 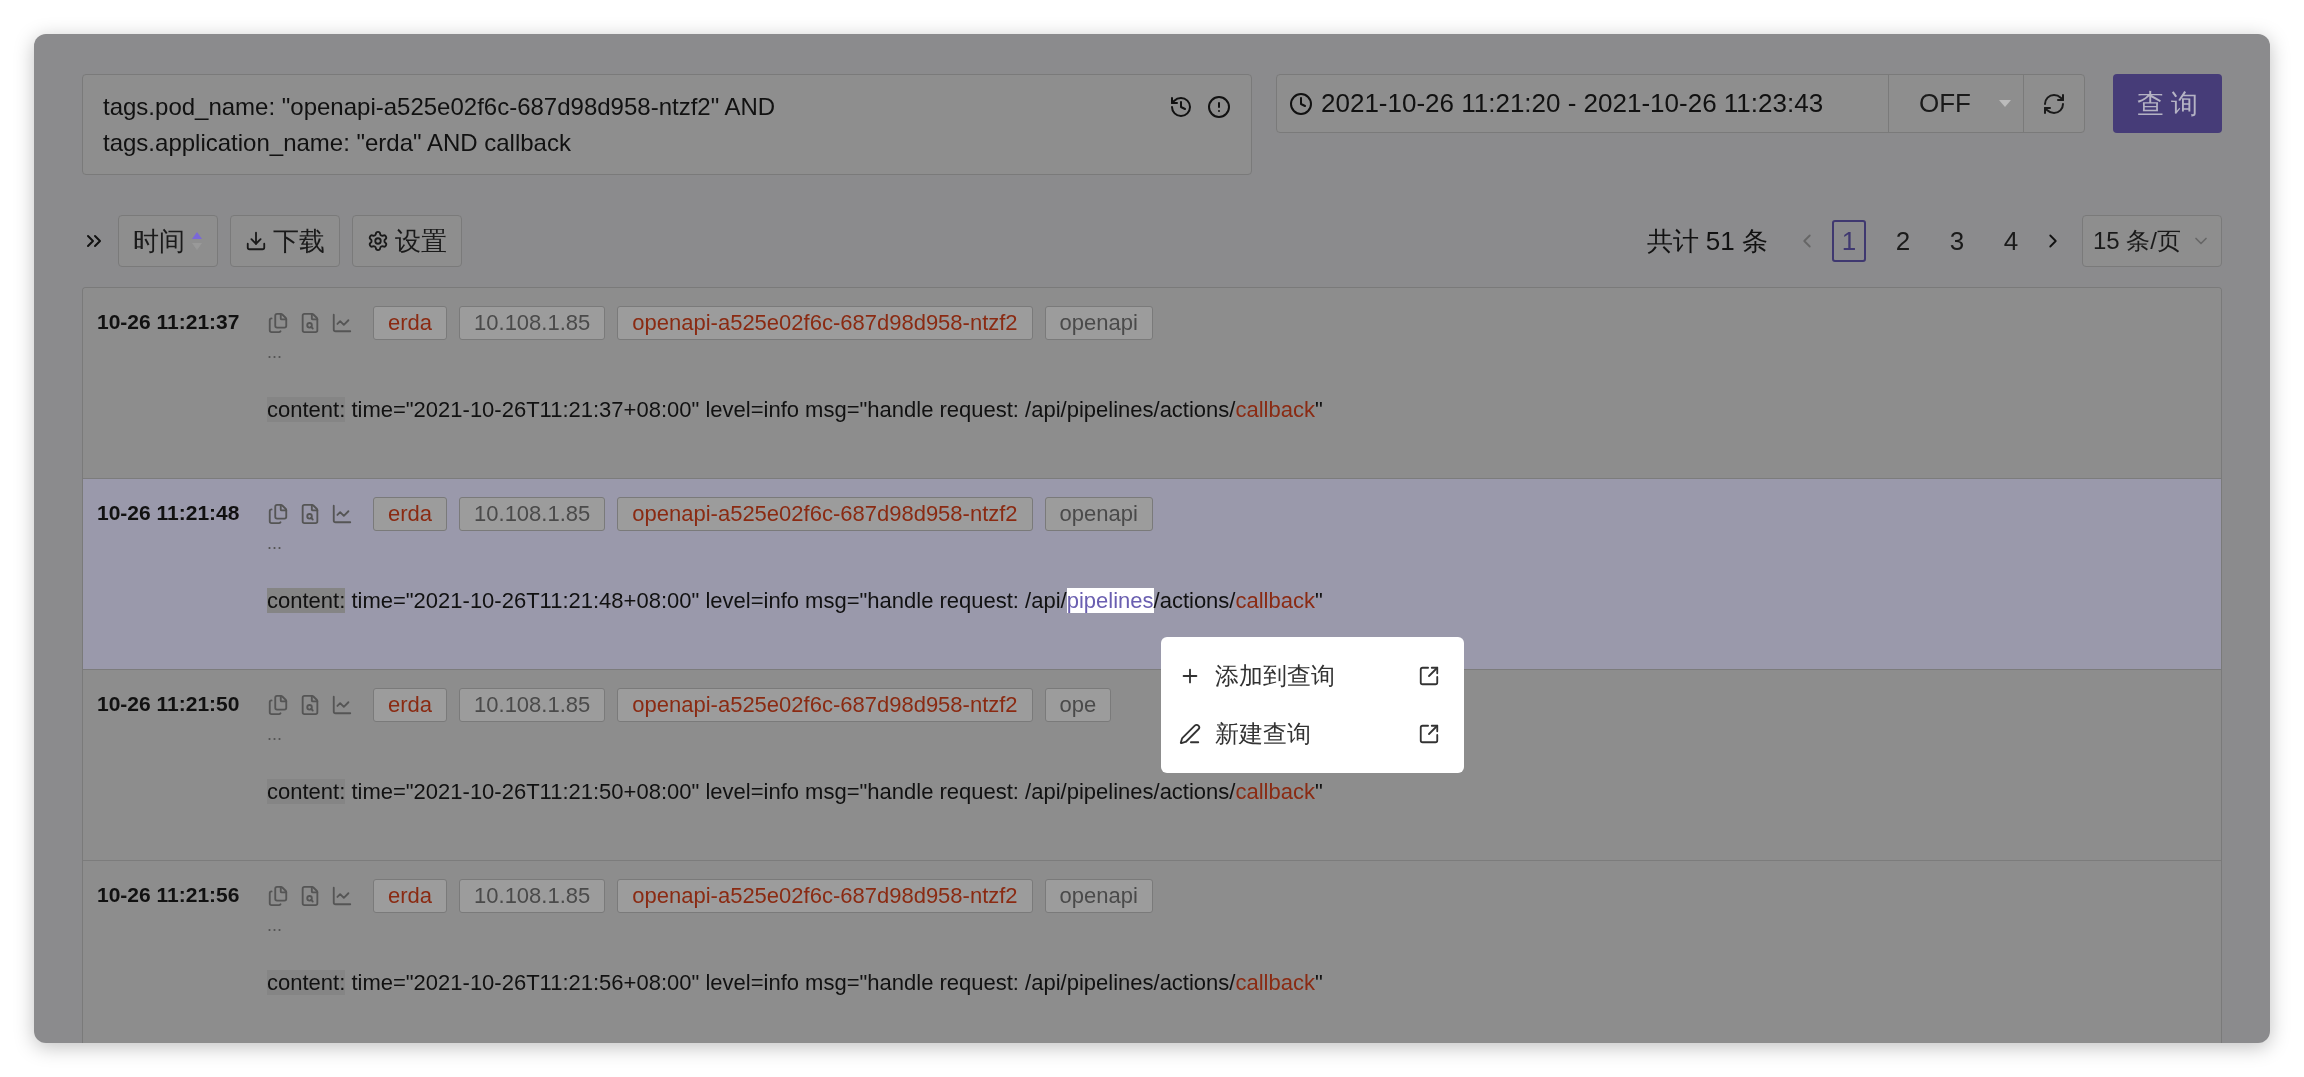 I want to click on time-range-field: 2021-10-26 11:21:20 - 2021-10-26 11:23:43, so click(x=1583, y=103).